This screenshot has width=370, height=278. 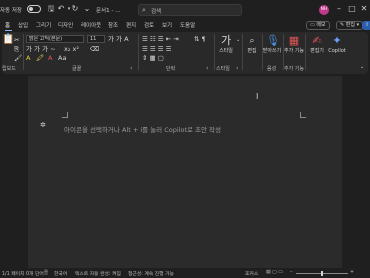 I want to click on editing-mode-button: ✎ 편집 ▾, so click(x=350, y=25).